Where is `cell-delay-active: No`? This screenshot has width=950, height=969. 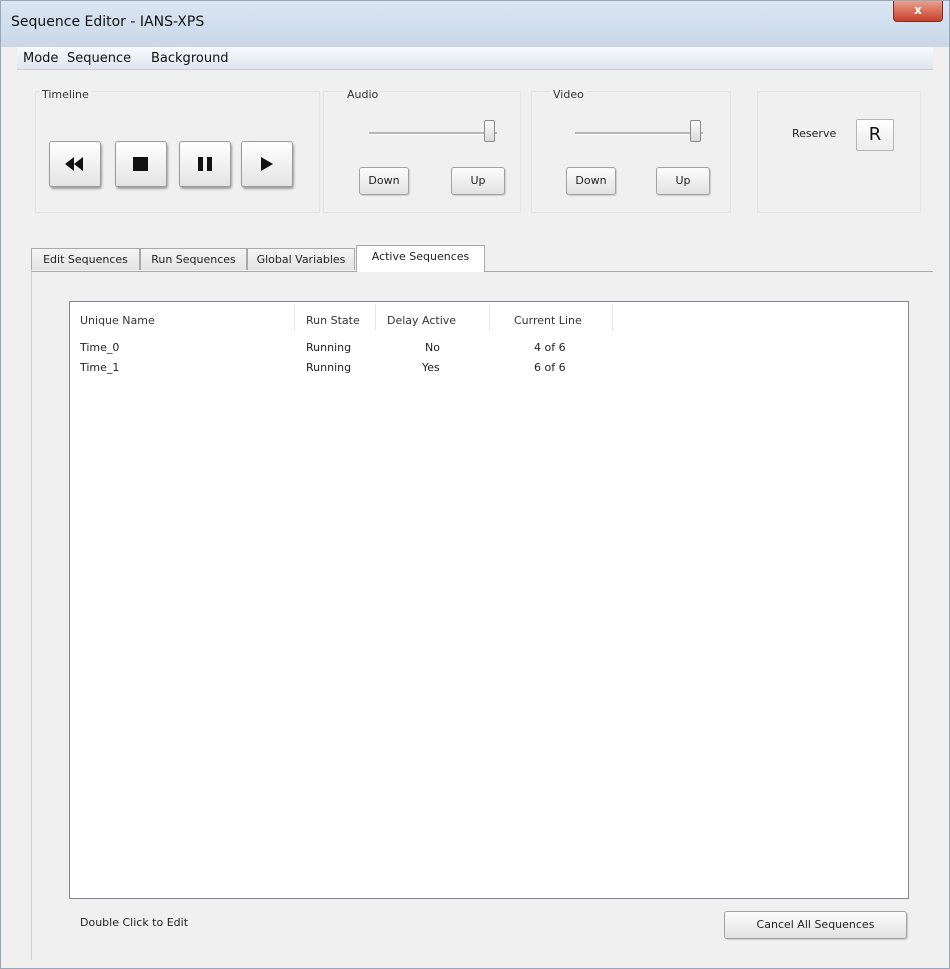 cell-delay-active: No is located at coordinates (432, 347).